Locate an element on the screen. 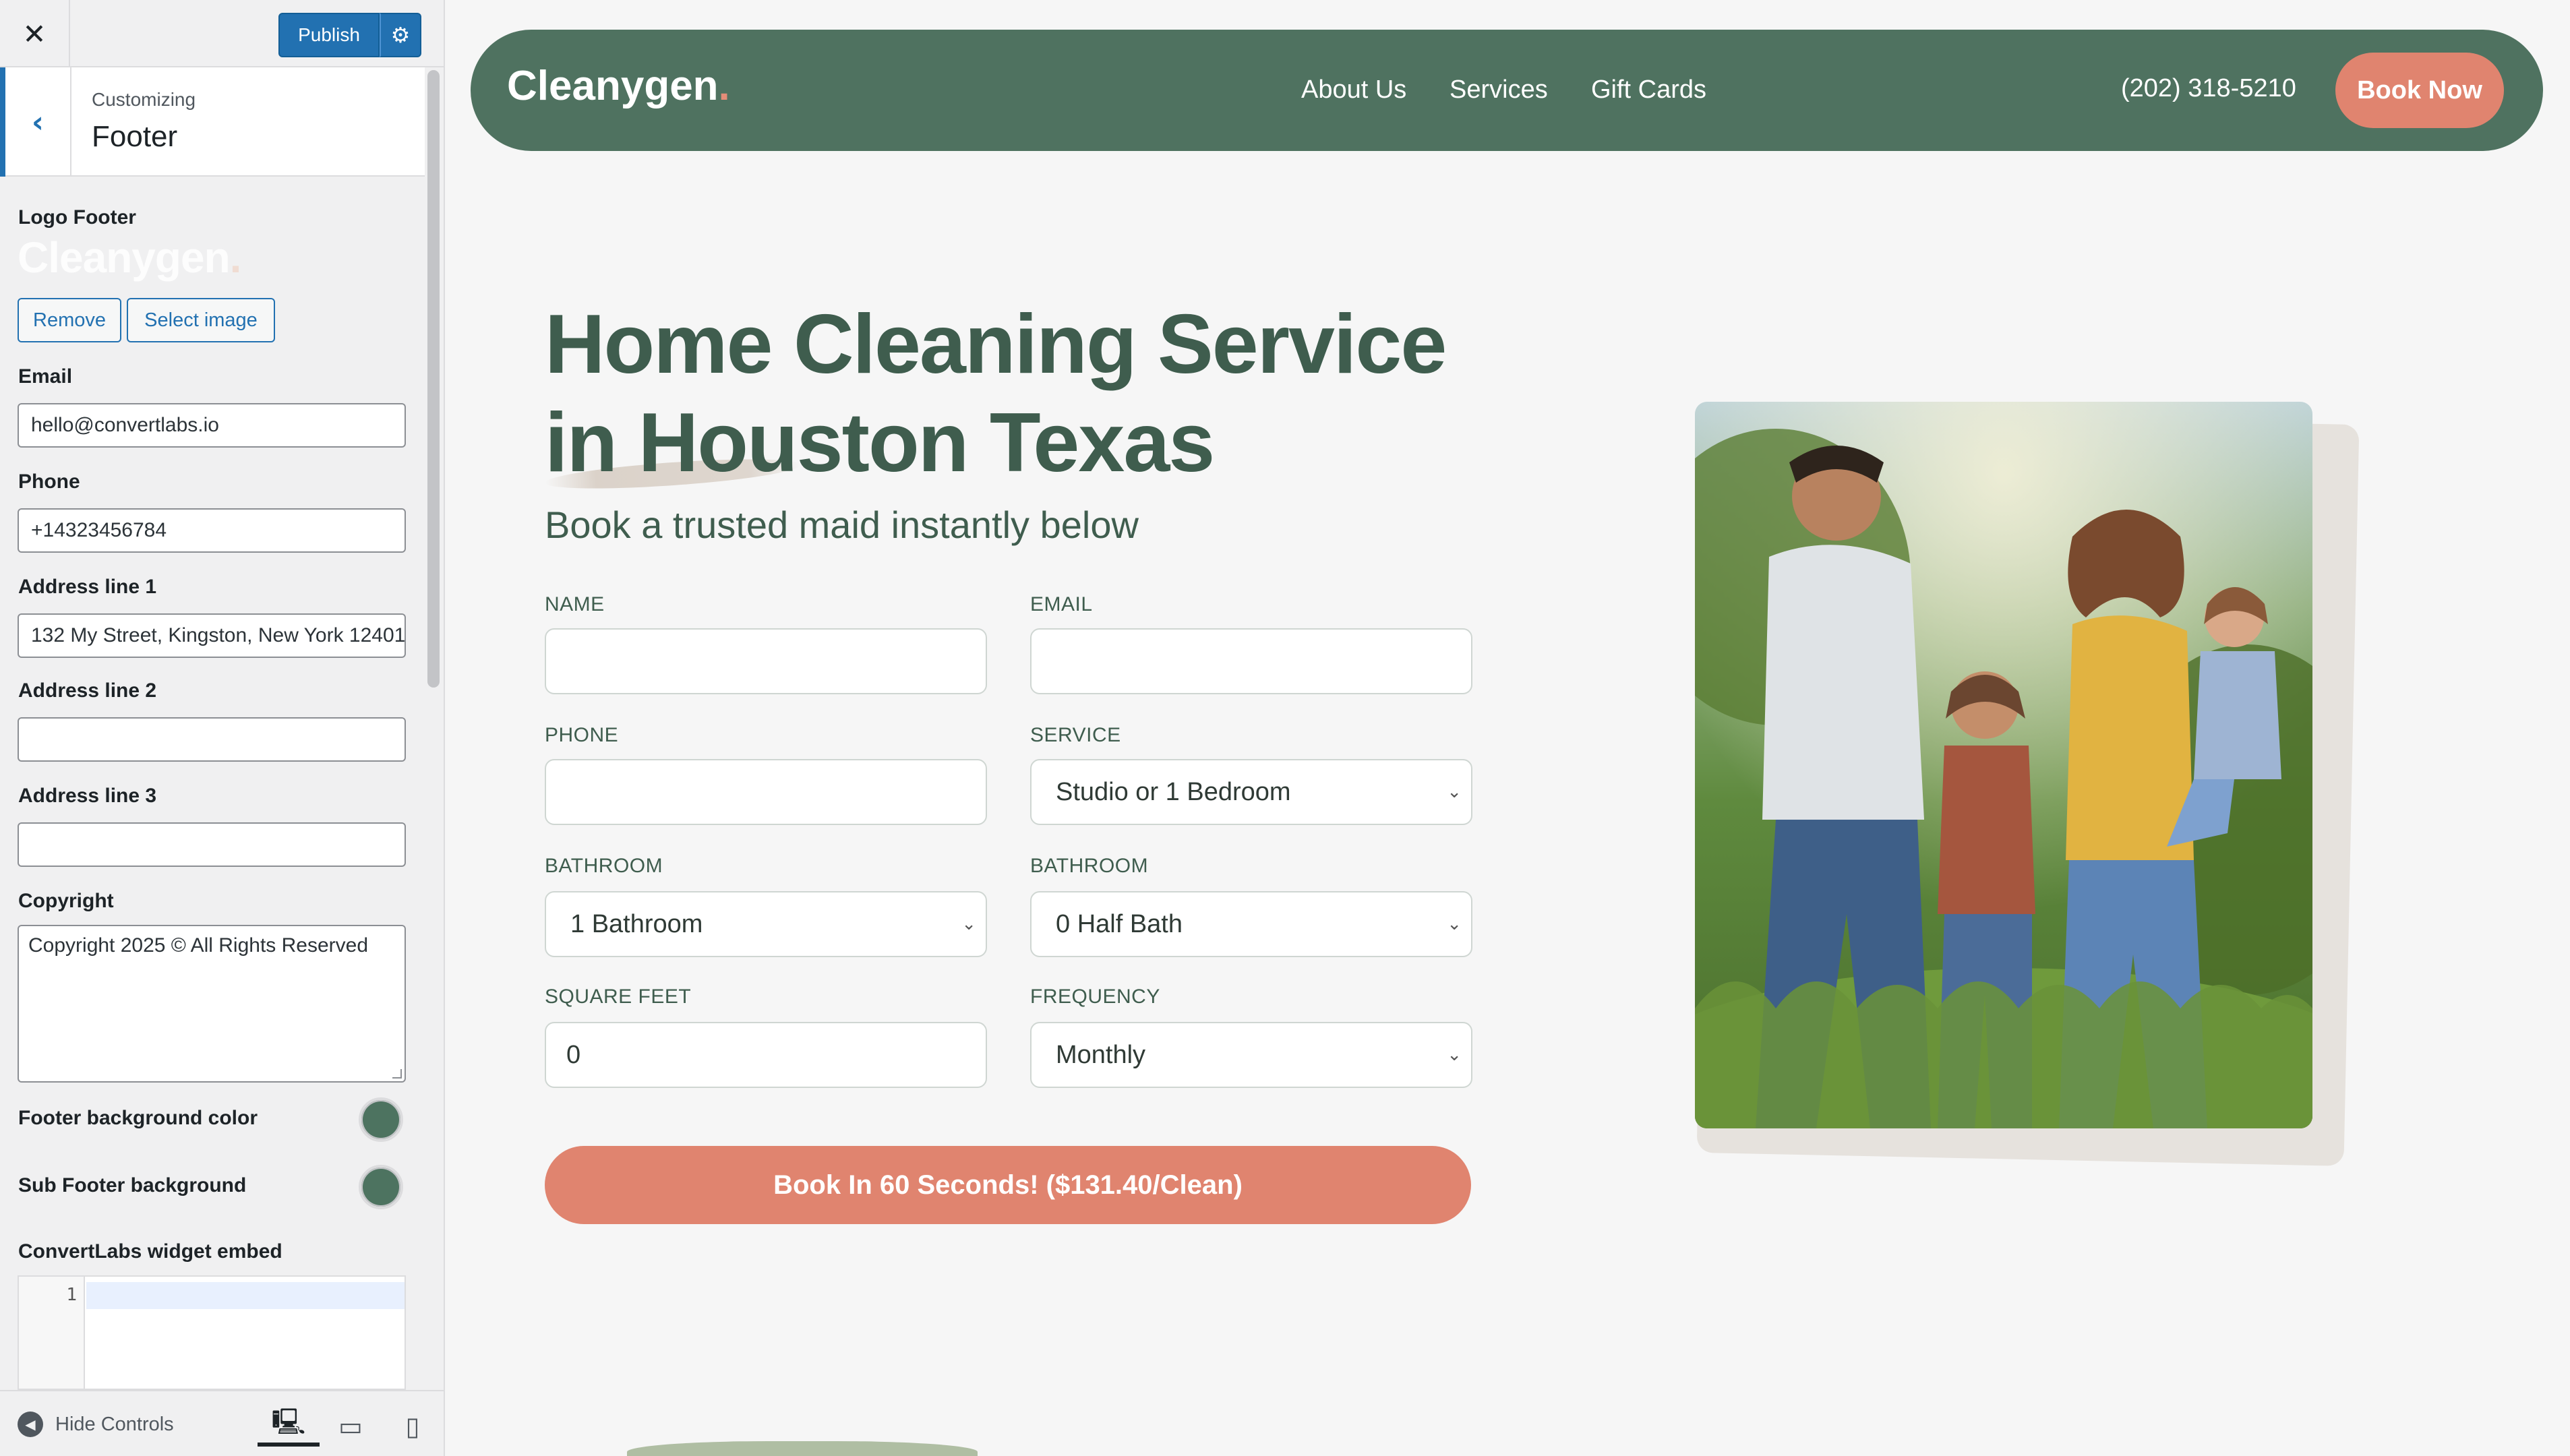 Image resolution: width=2570 pixels, height=1456 pixels. book-in-60-seconds-button: Book In 60 Seconds! ($131.40/Clean) is located at coordinates (1008, 1185).